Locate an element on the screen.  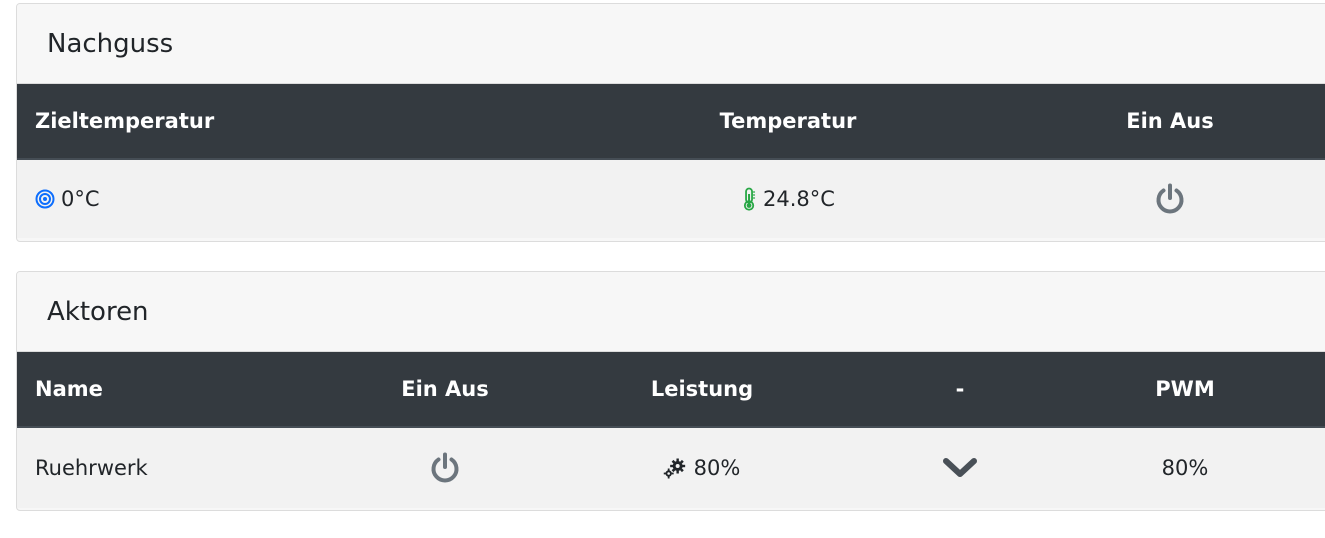
nachguss-title: Nachguss is located at coordinates (671, 44).